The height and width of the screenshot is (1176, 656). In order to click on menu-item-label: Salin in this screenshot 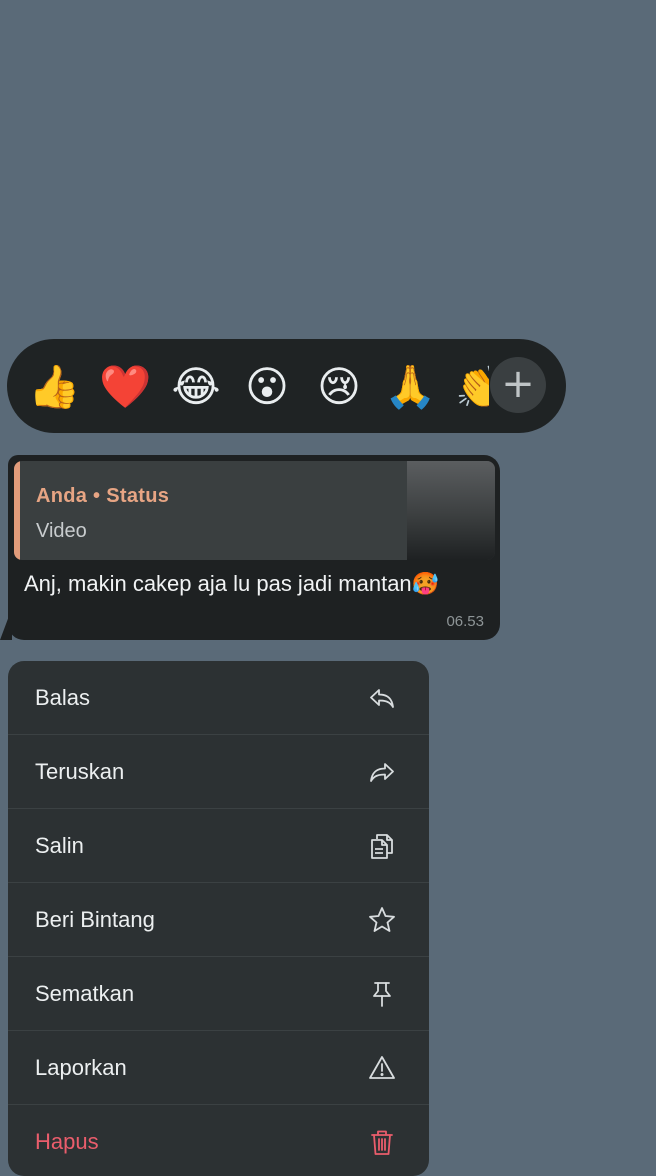, I will do `click(59, 845)`.